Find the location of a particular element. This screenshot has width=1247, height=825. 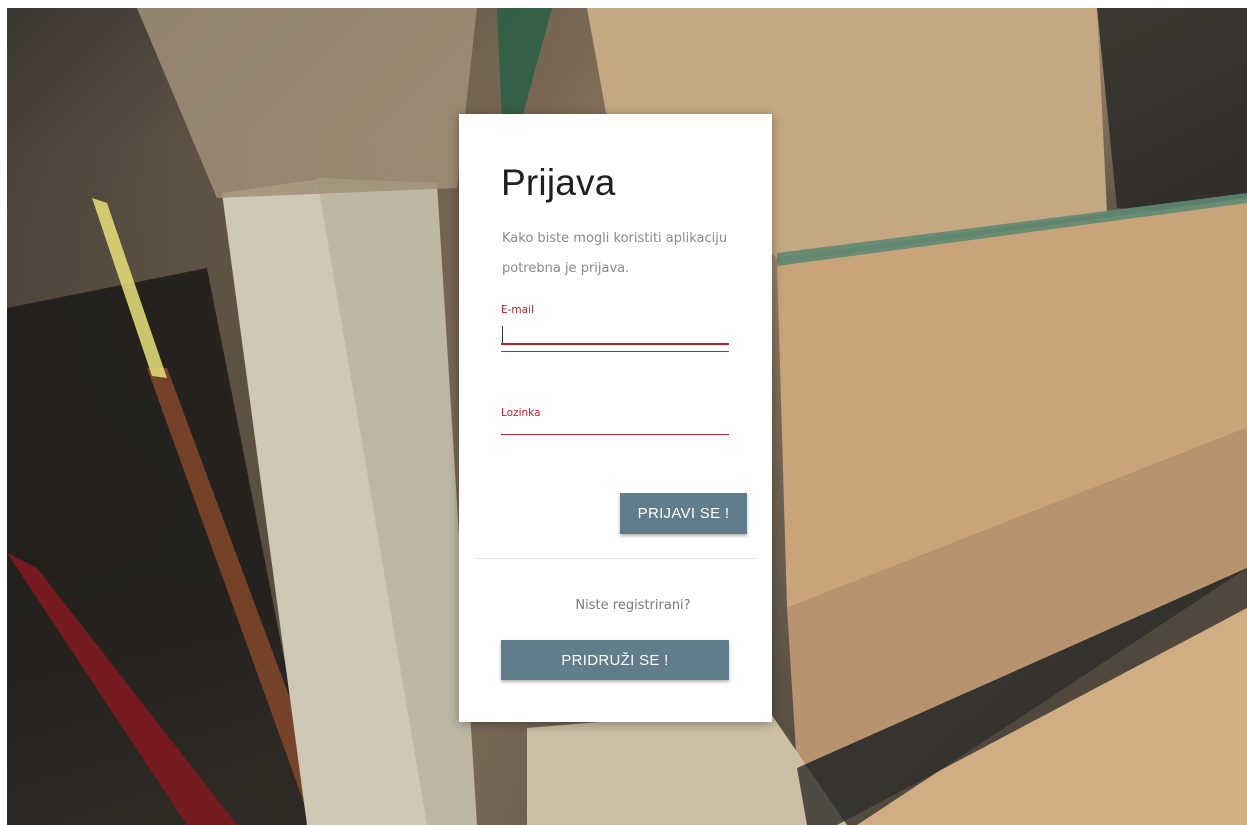

join-button: PRIDRUŽI SE ! is located at coordinates (615, 660).